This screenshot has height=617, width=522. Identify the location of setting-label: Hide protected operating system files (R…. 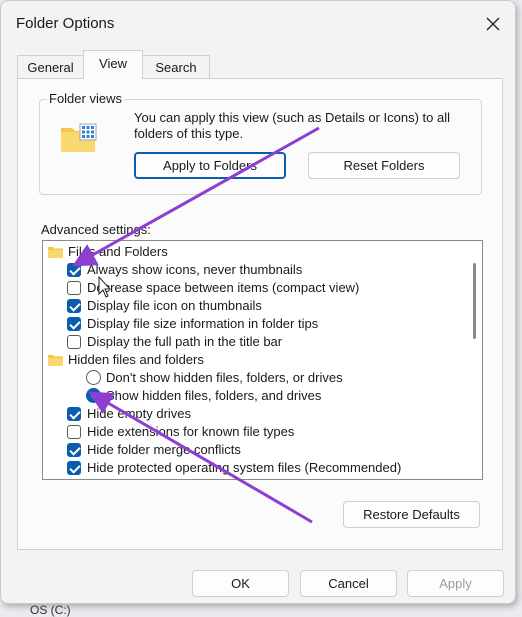
(244, 467).